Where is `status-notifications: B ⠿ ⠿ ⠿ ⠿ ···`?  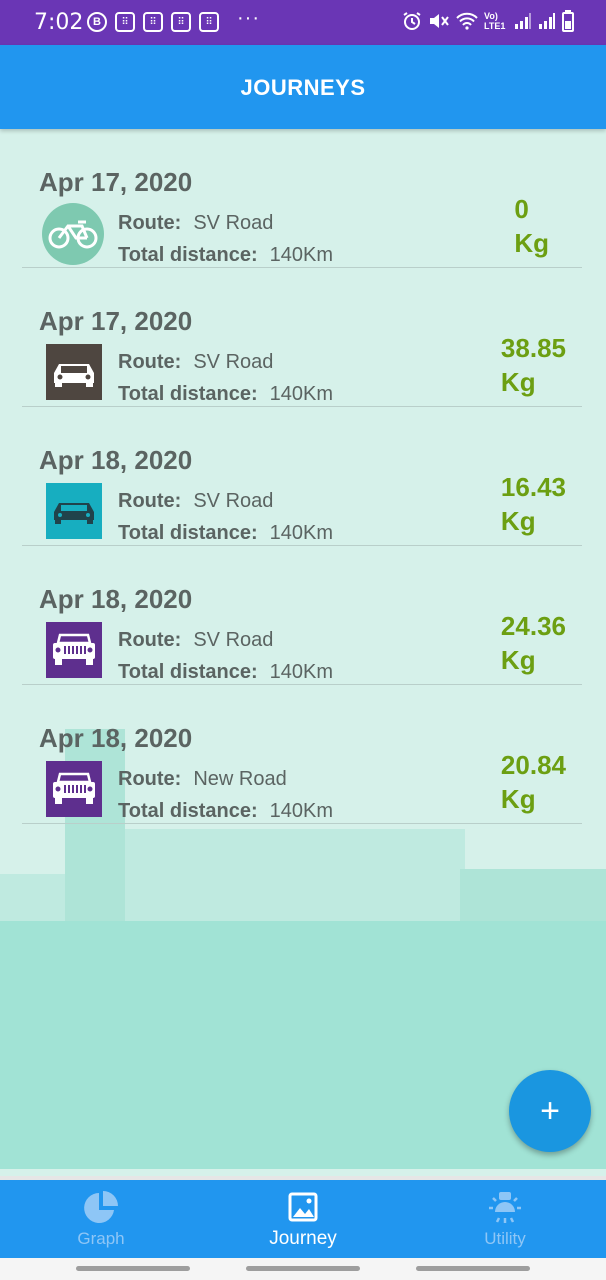
status-notifications: B ⠿ ⠿ ⠿ ⠿ ··· is located at coordinates (173, 19).